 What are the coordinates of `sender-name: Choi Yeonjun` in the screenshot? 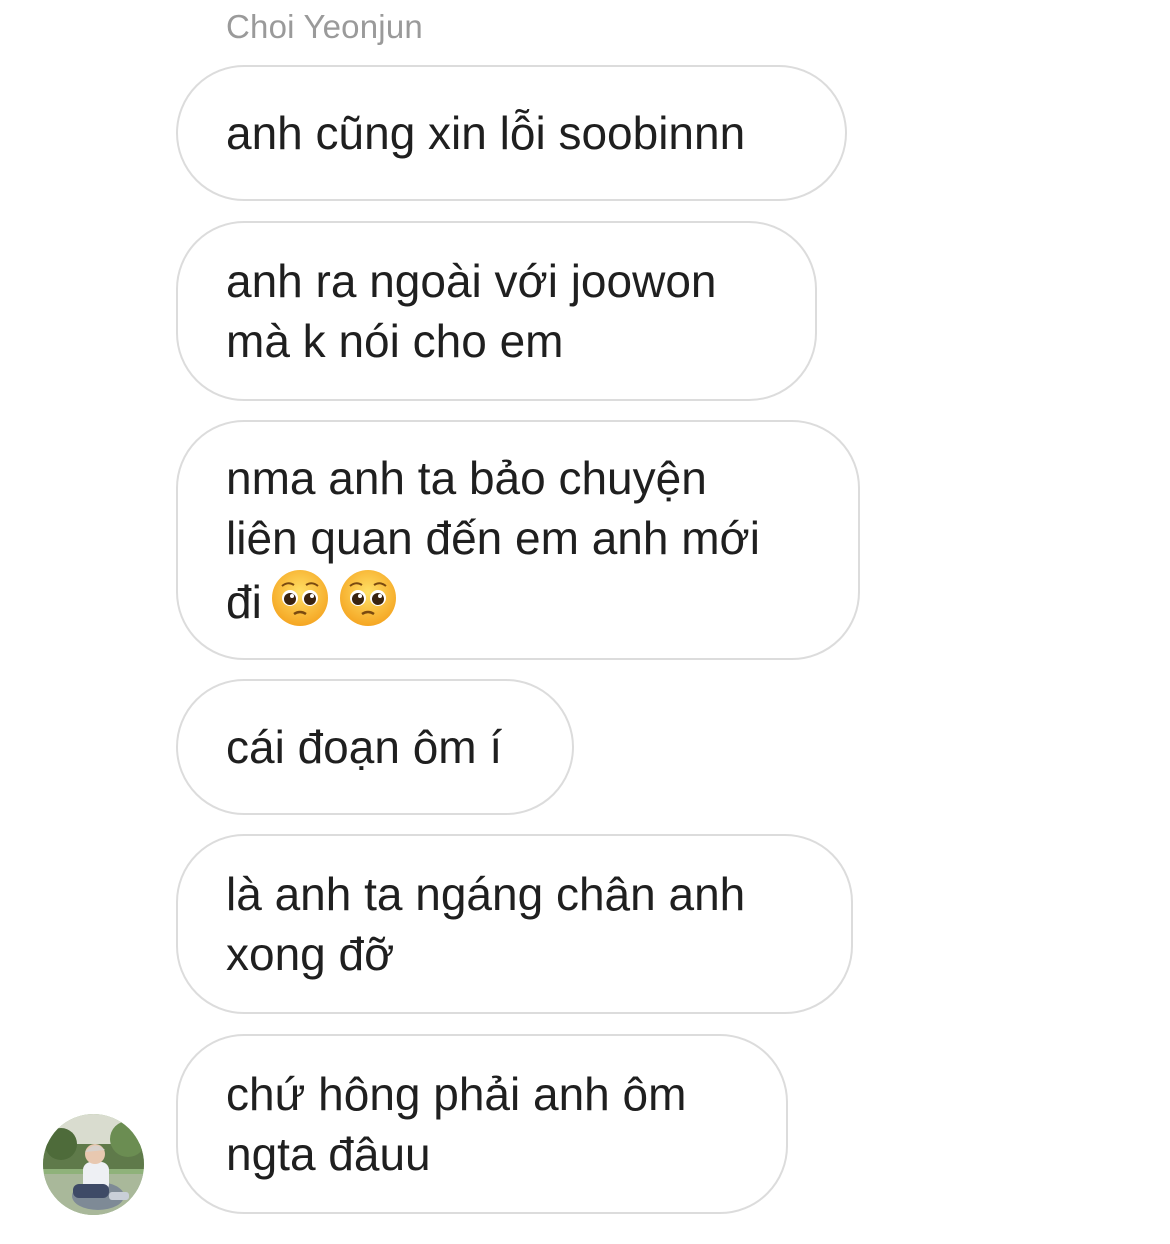 It's located at (324, 26).